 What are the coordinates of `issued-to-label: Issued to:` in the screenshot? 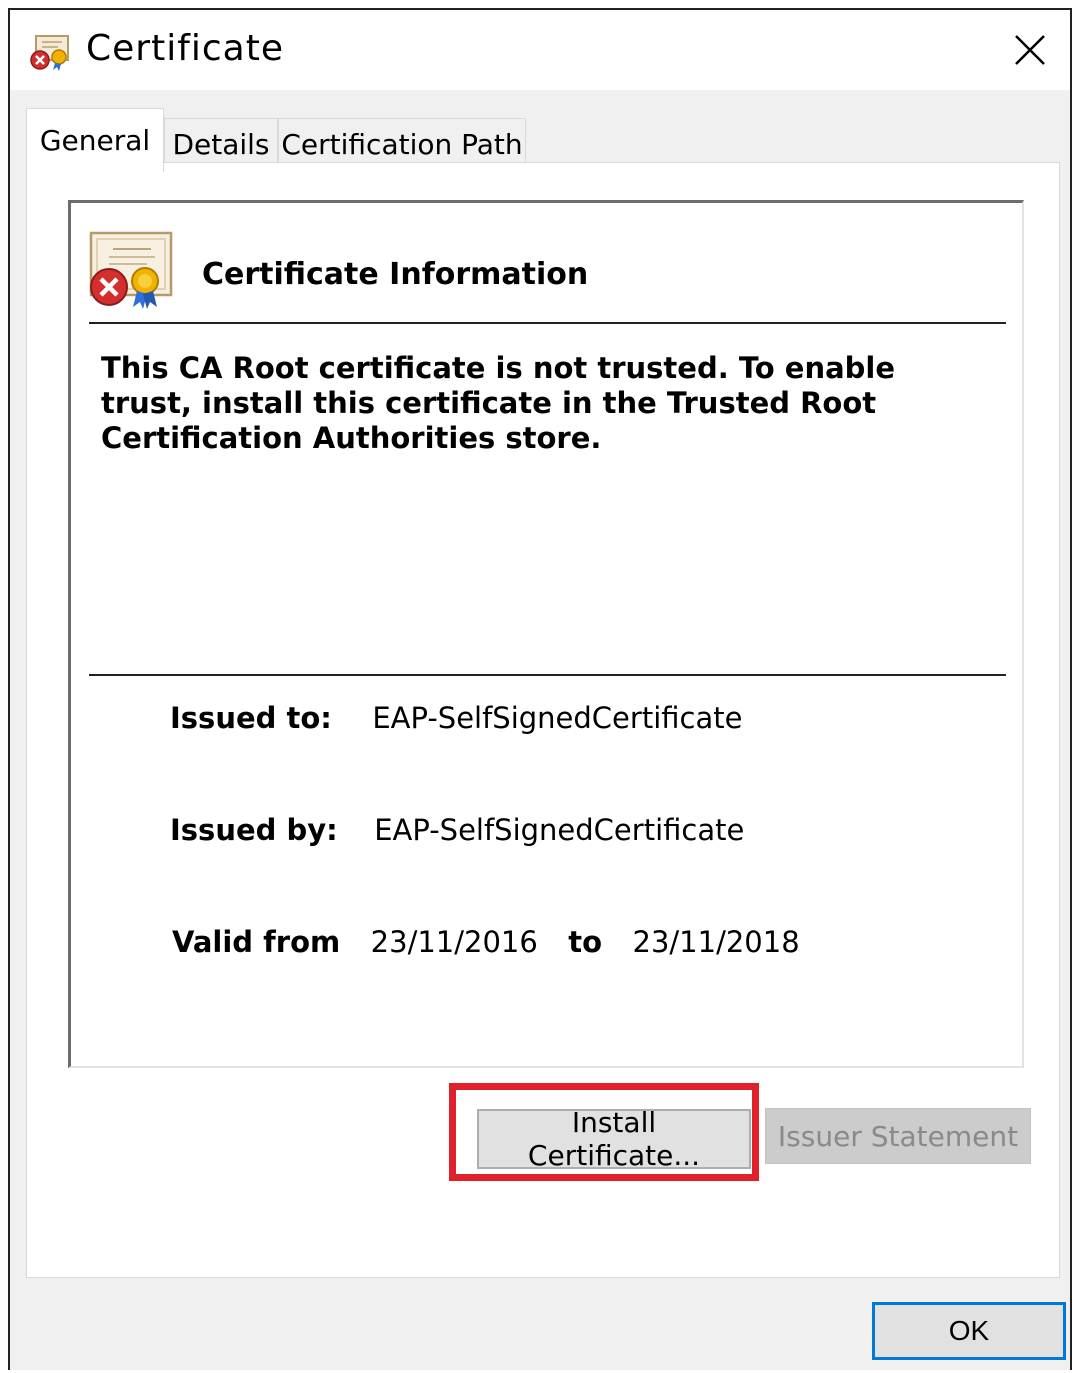 It's located at (251, 718).